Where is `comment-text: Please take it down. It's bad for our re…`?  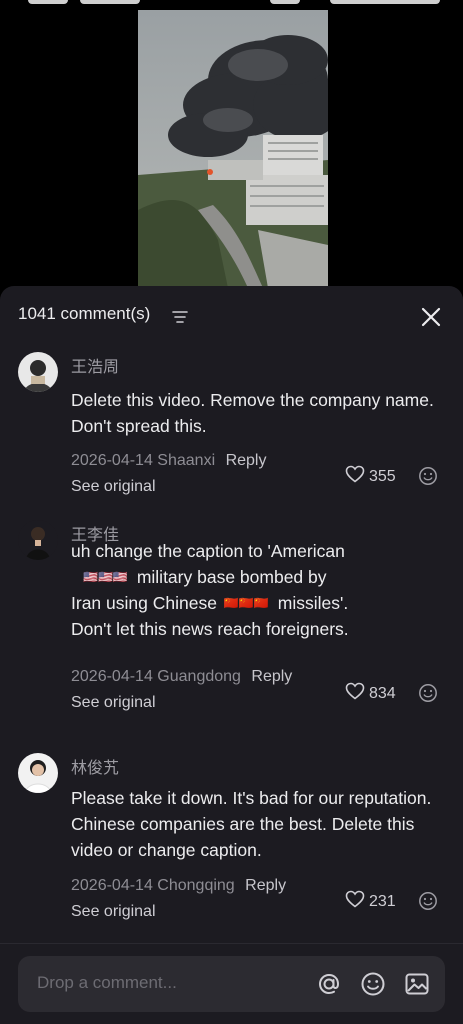 comment-text: Please take it down. It's bad for our re… is located at coordinates (251, 824).